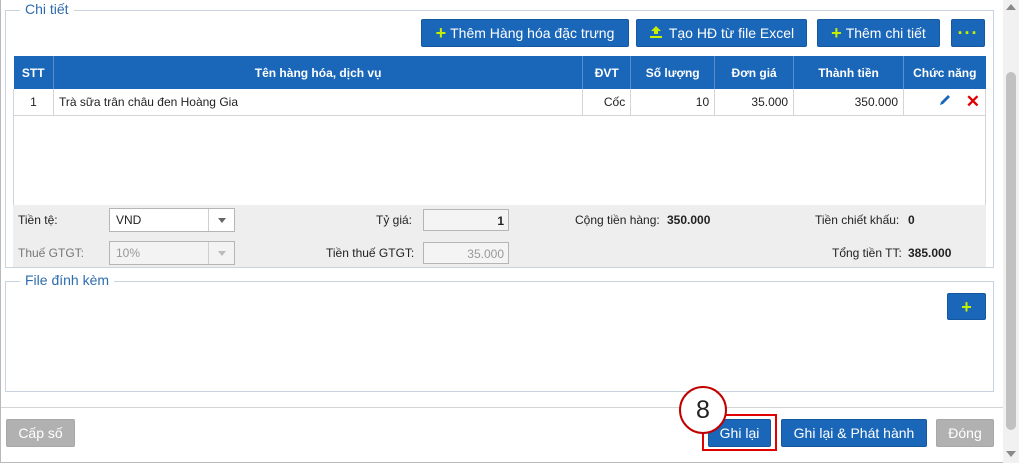 The height and width of the screenshot is (463, 1019). I want to click on detail-section-title: Chi tiết, so click(47, 9).